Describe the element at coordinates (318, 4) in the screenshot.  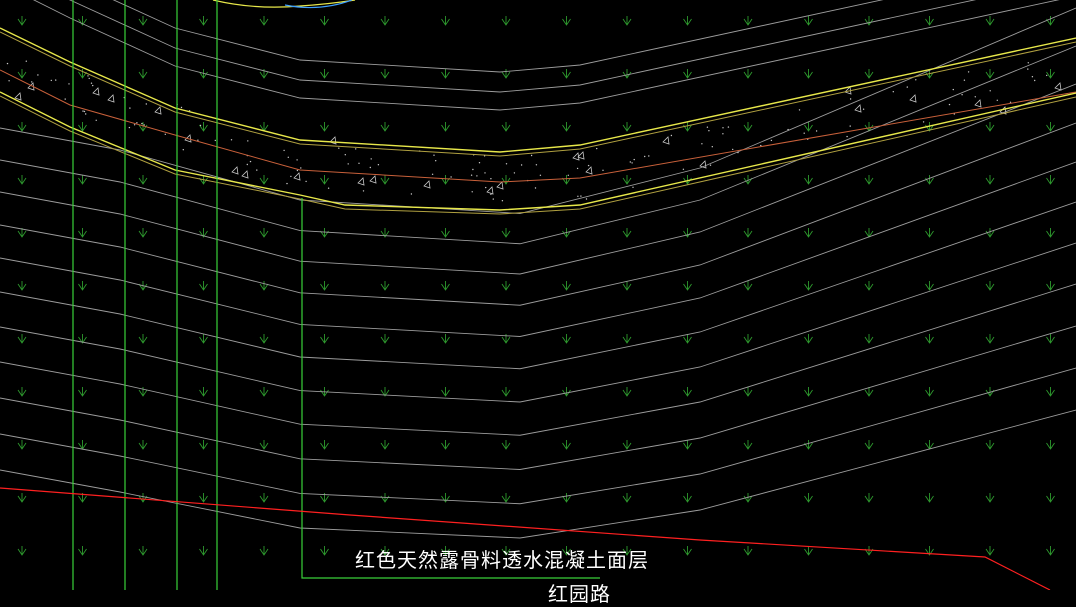
I see `top-cyan-arc` at that location.